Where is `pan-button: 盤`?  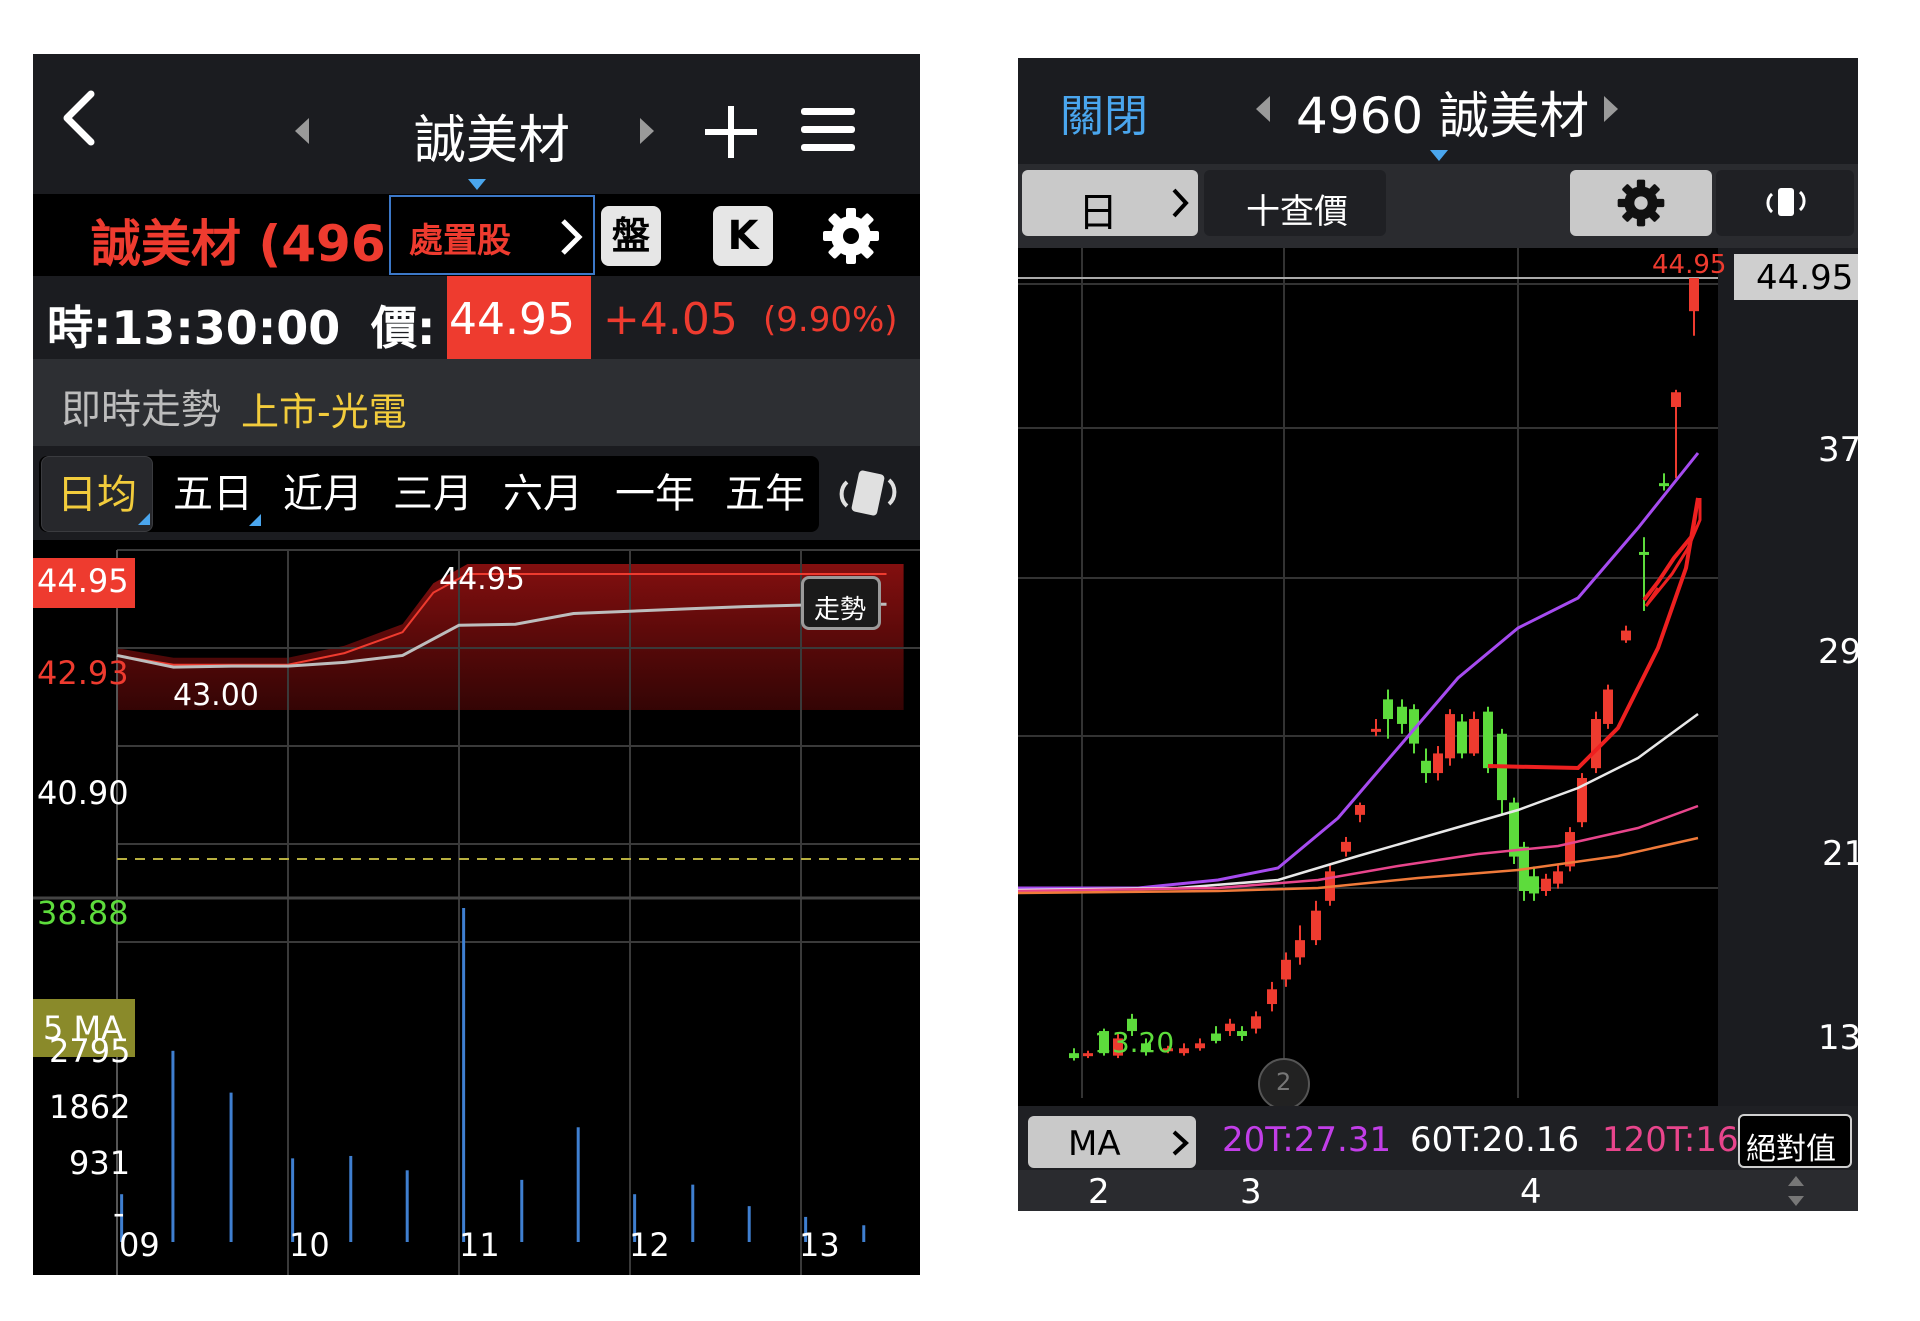 pan-button: 盤 is located at coordinates (631, 236).